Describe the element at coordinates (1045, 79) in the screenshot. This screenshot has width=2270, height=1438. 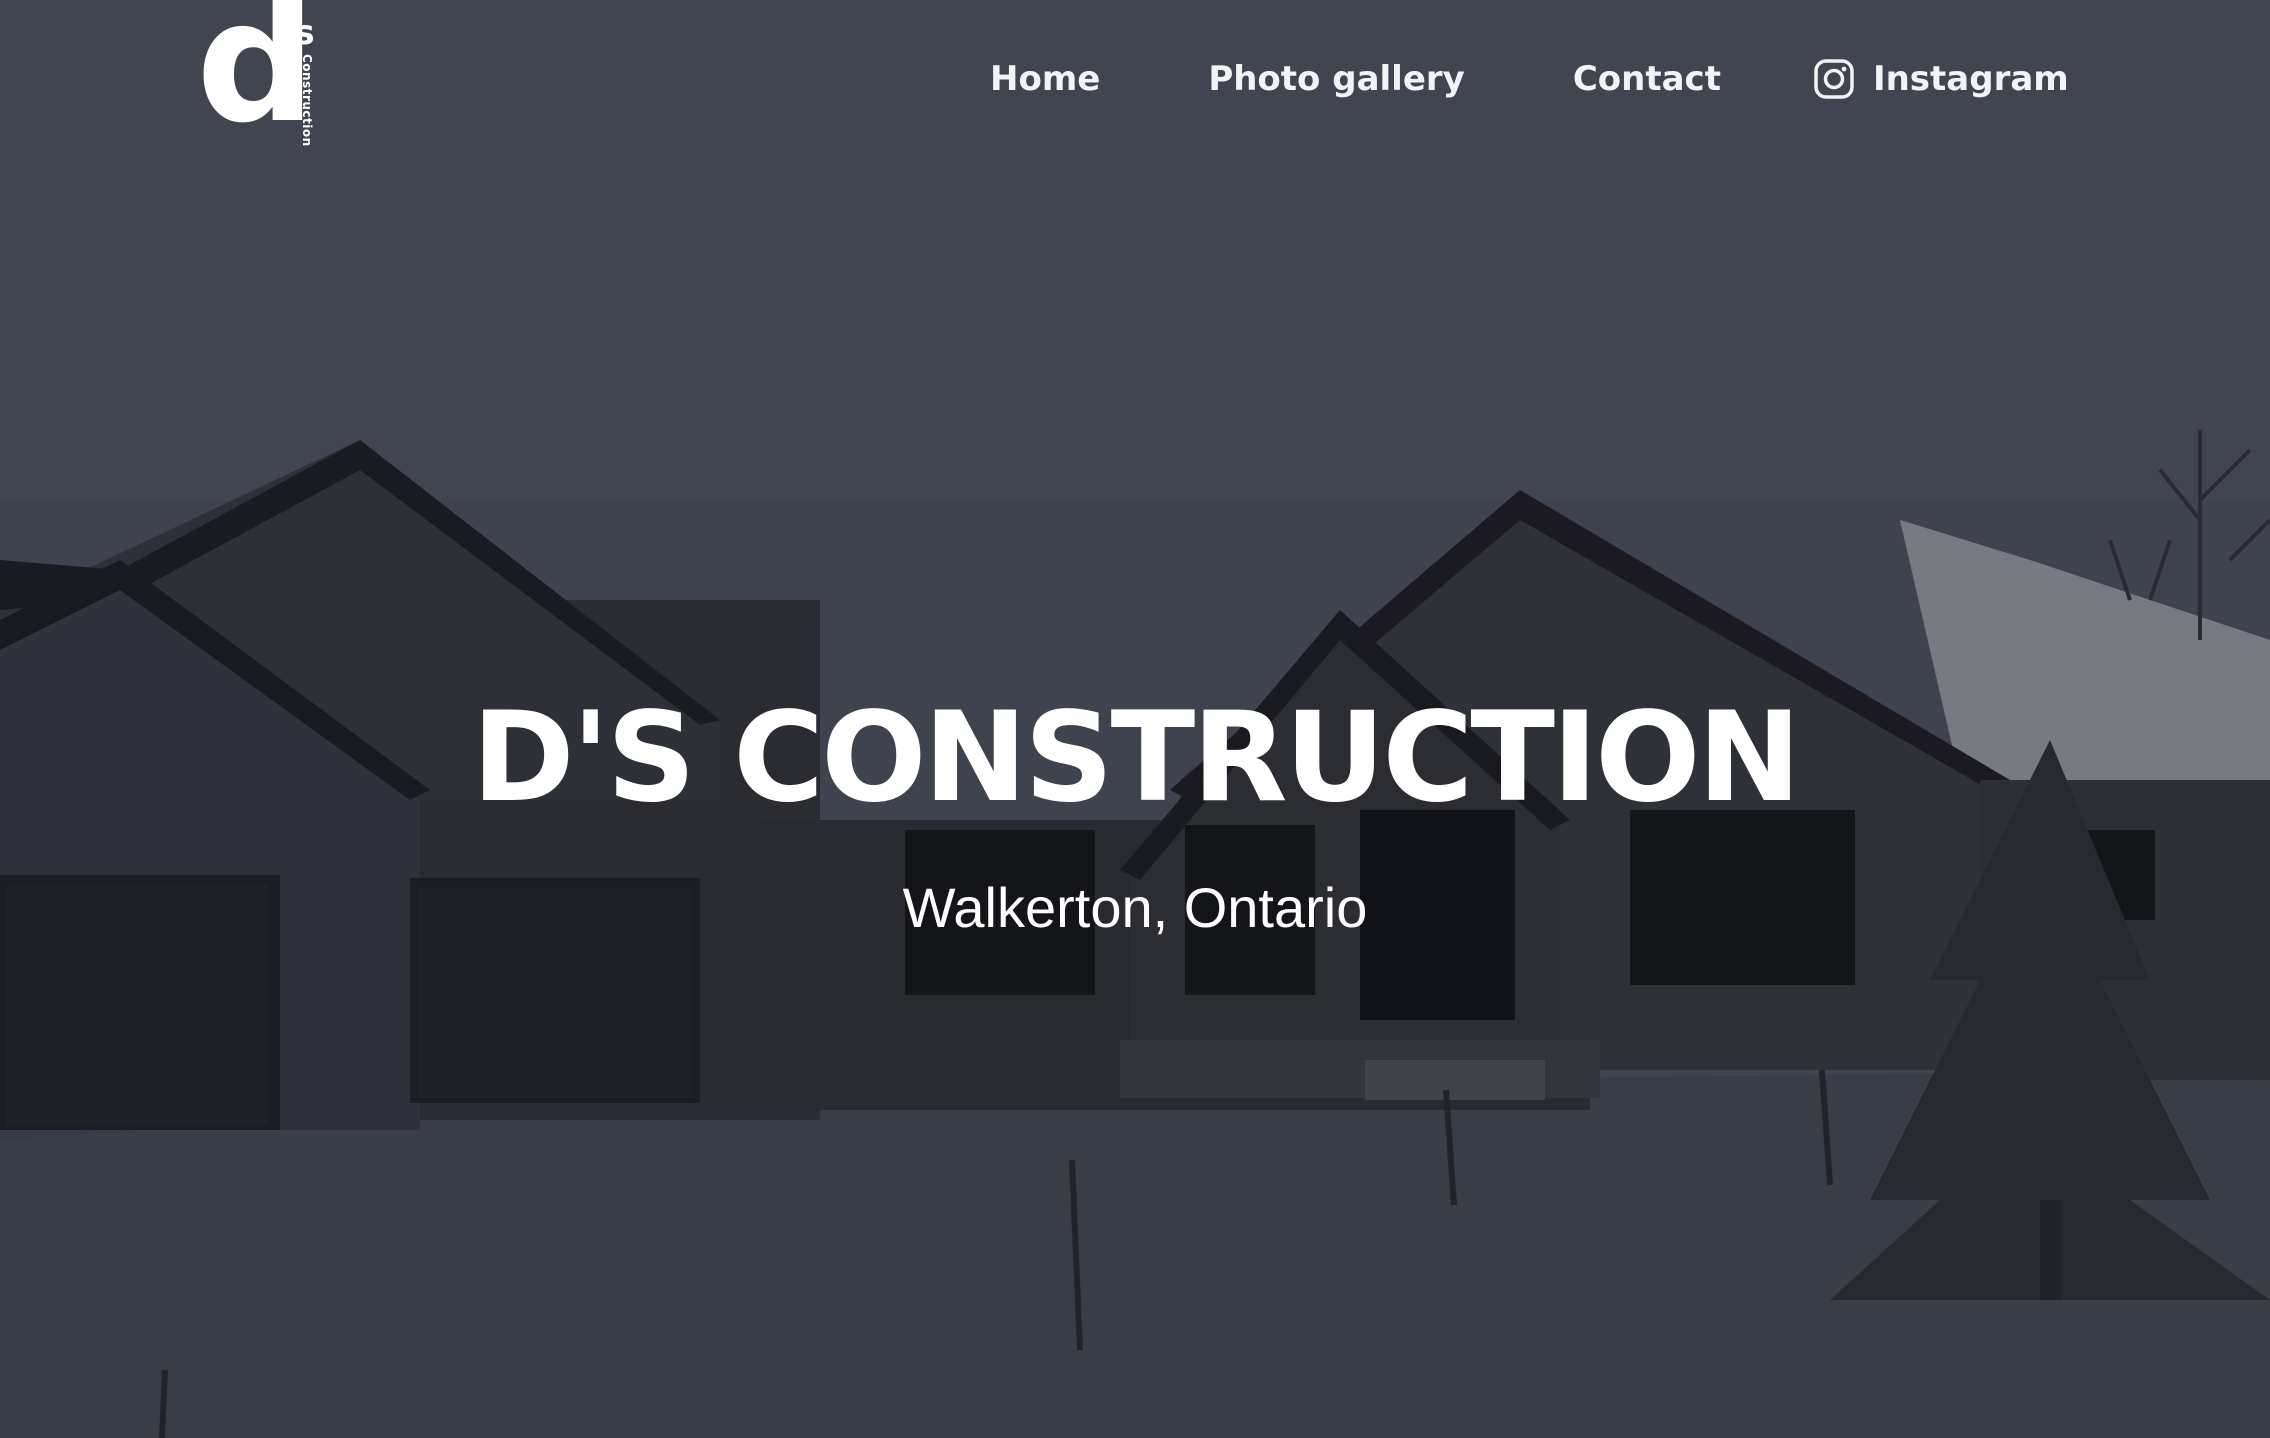
I see `nav-link-home: Home` at that location.